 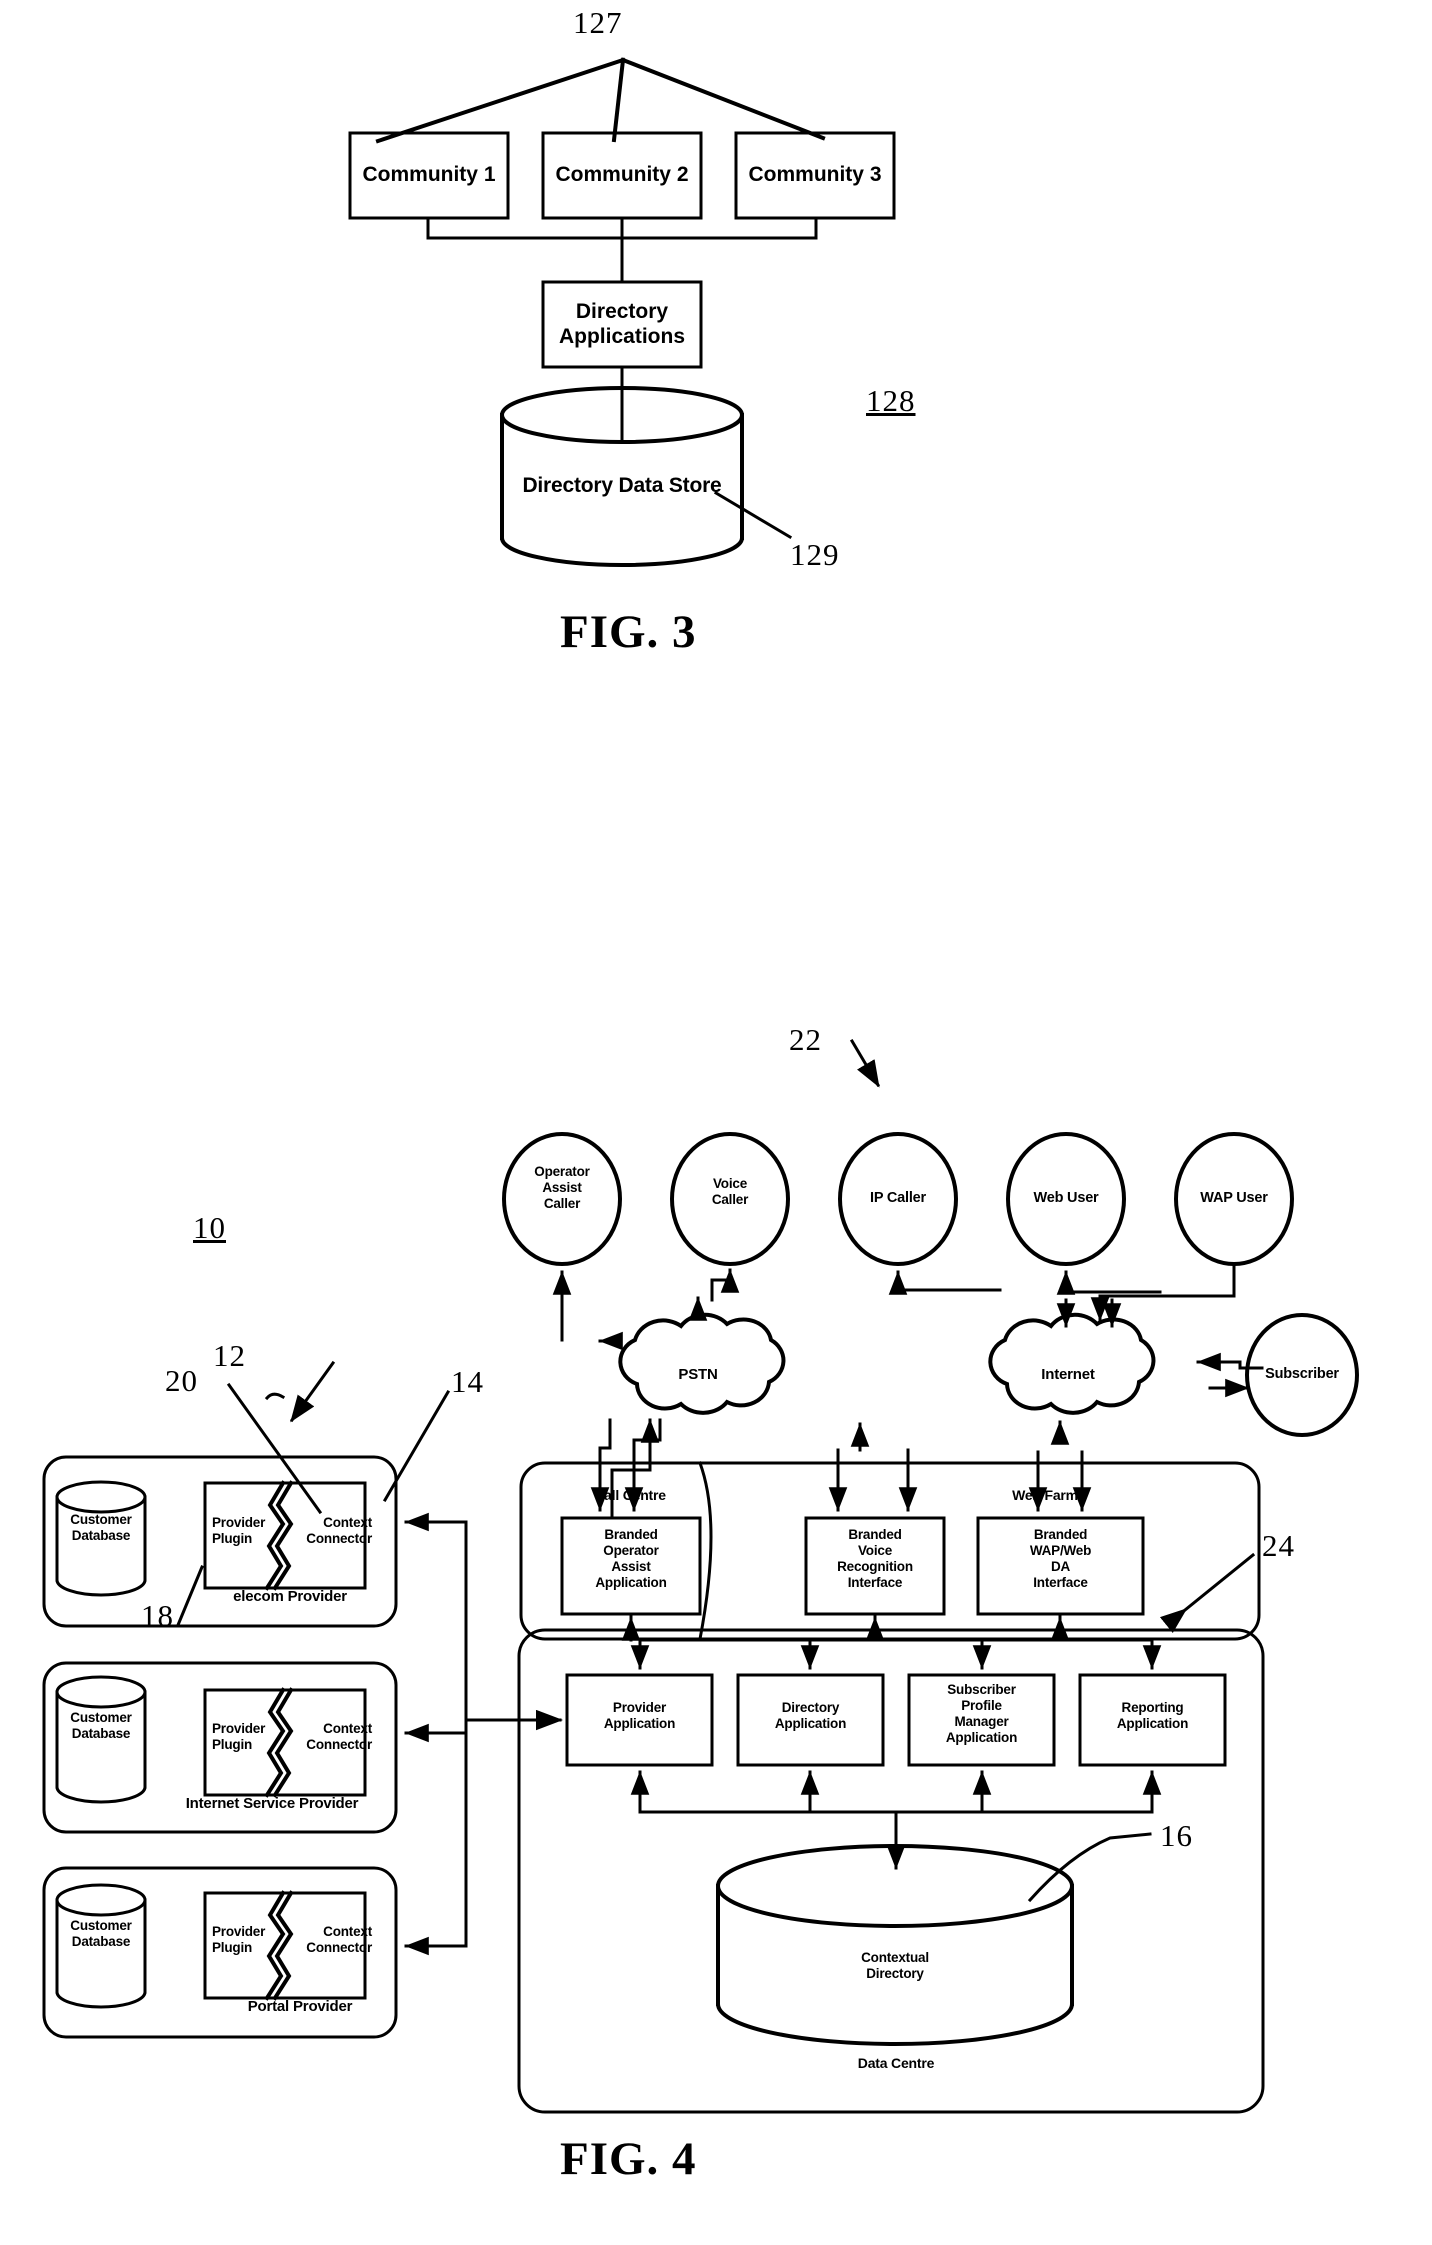 What do you see at coordinates (101, 1933) in the screenshot?
I see `fig4-provider-3-database: Customer Database` at bounding box center [101, 1933].